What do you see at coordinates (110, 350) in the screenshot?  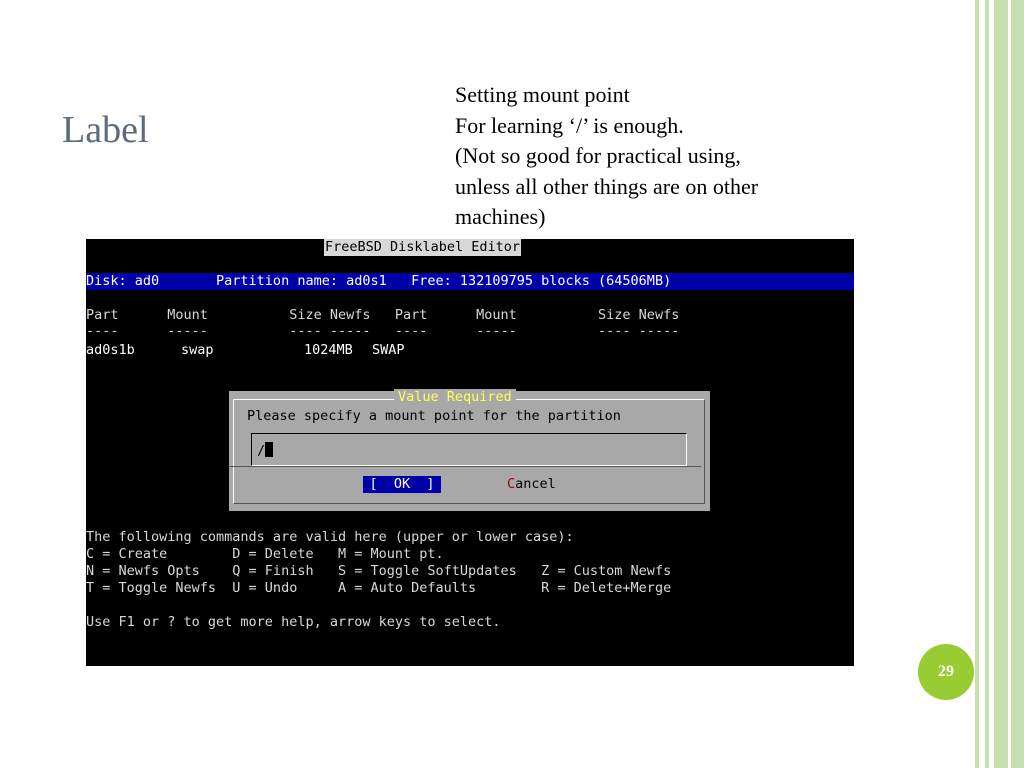 I see `partition-part: ad0s1b` at bounding box center [110, 350].